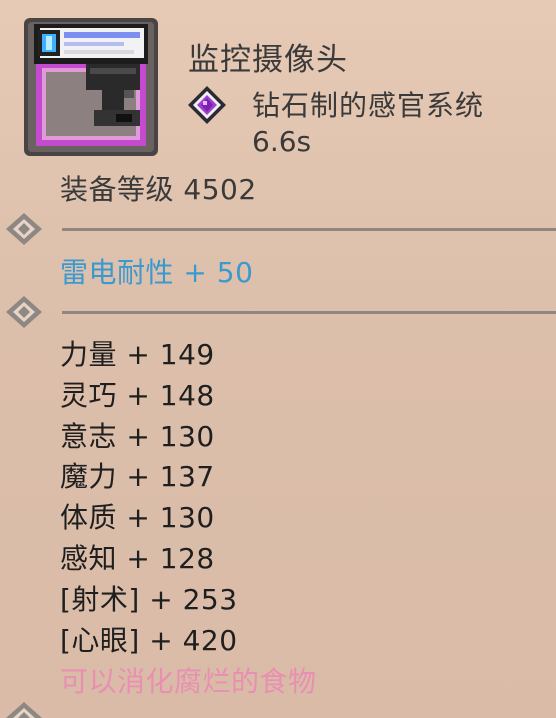 This screenshot has height=718, width=556. What do you see at coordinates (368, 105) in the screenshot?
I see `item-type: 钻石制的感官系统` at bounding box center [368, 105].